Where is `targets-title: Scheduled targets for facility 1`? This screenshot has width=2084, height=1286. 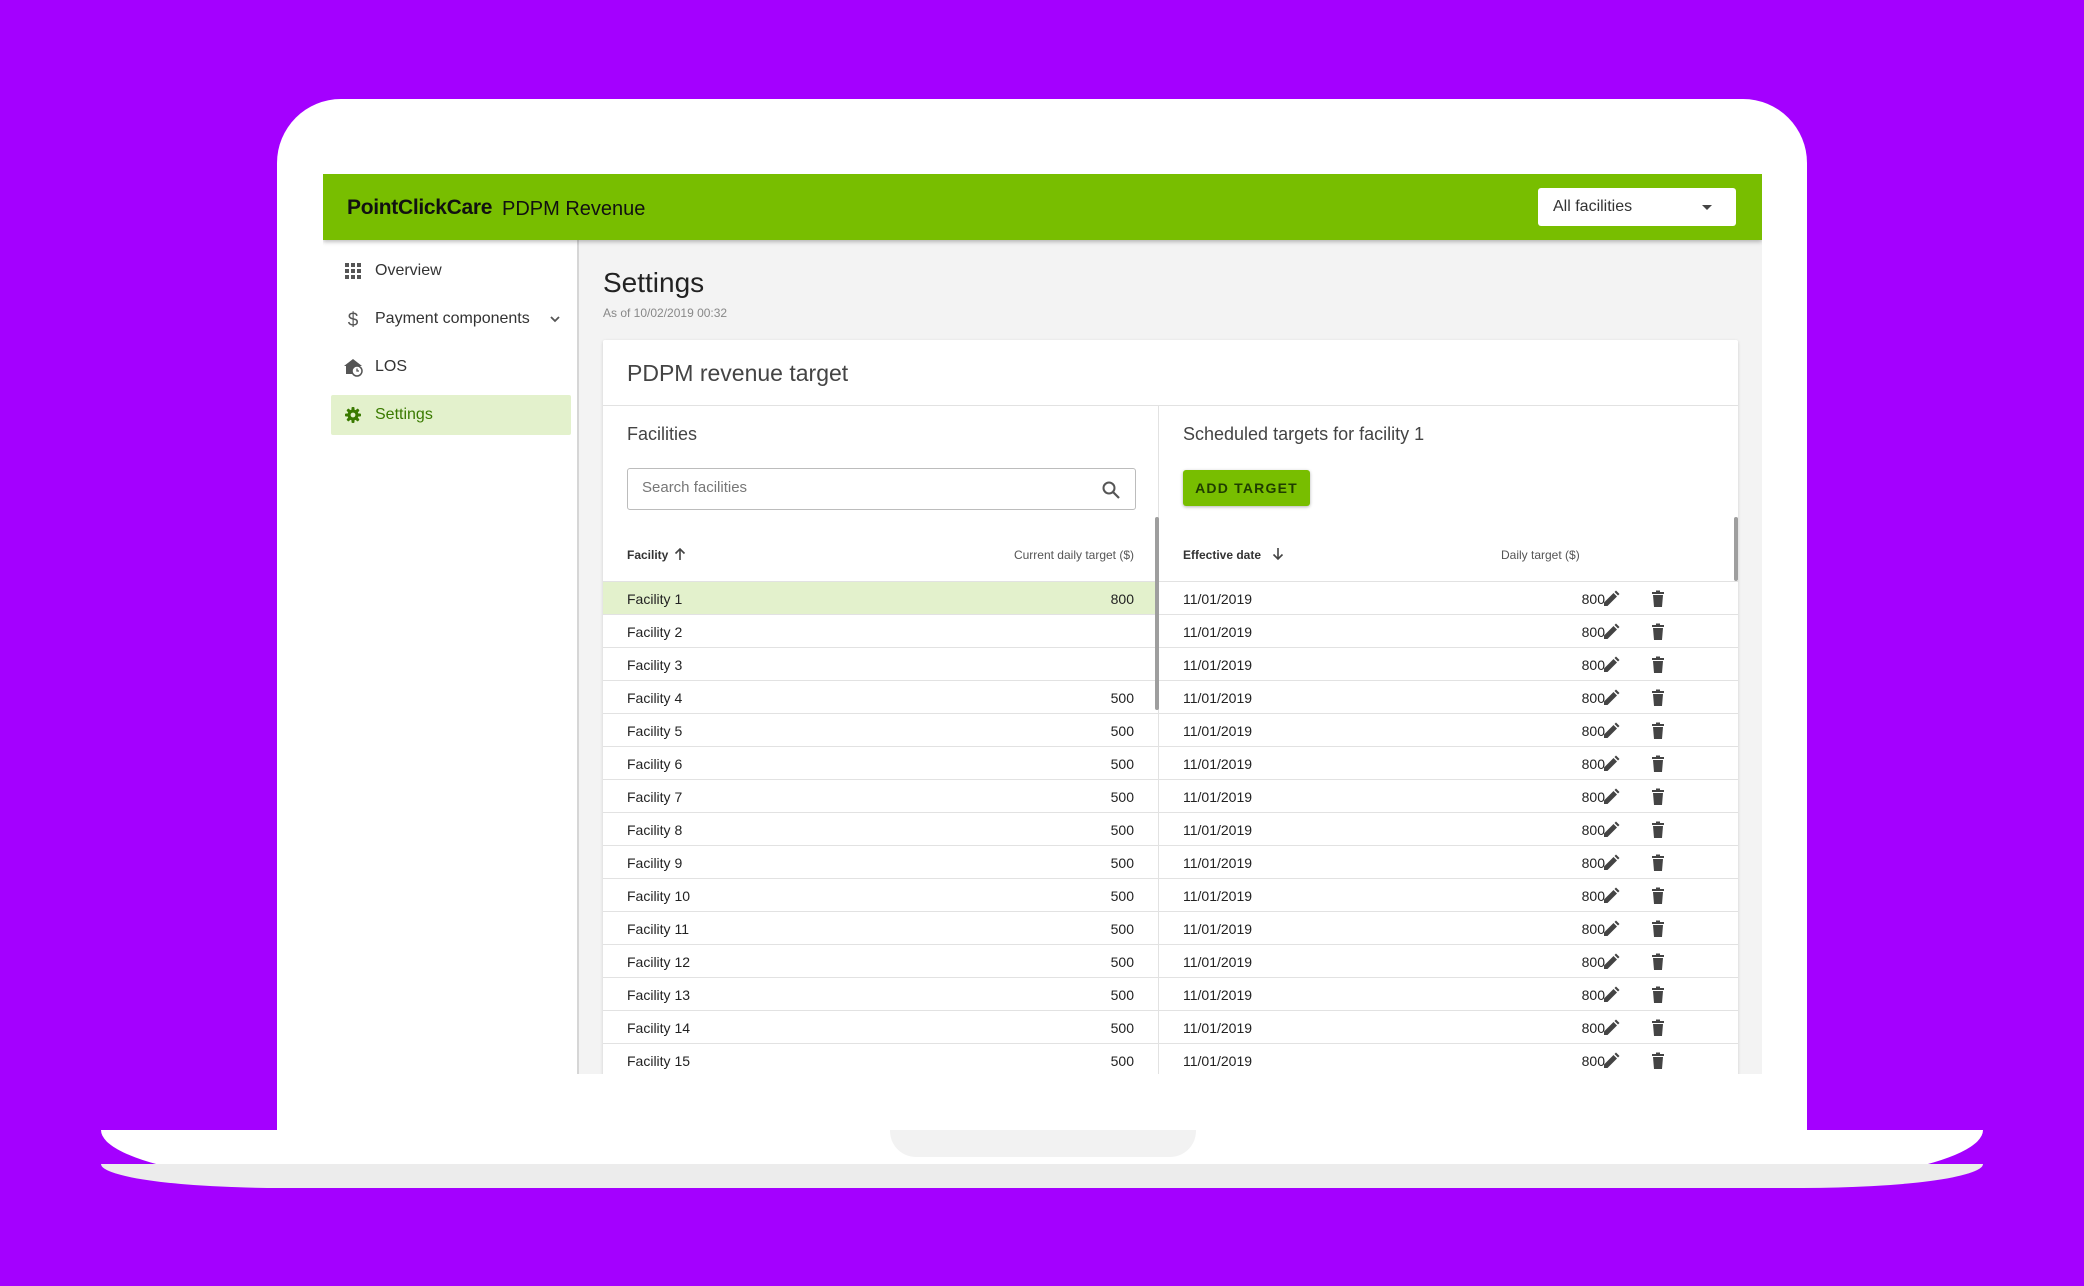 targets-title: Scheduled targets for facility 1 is located at coordinates (1304, 434).